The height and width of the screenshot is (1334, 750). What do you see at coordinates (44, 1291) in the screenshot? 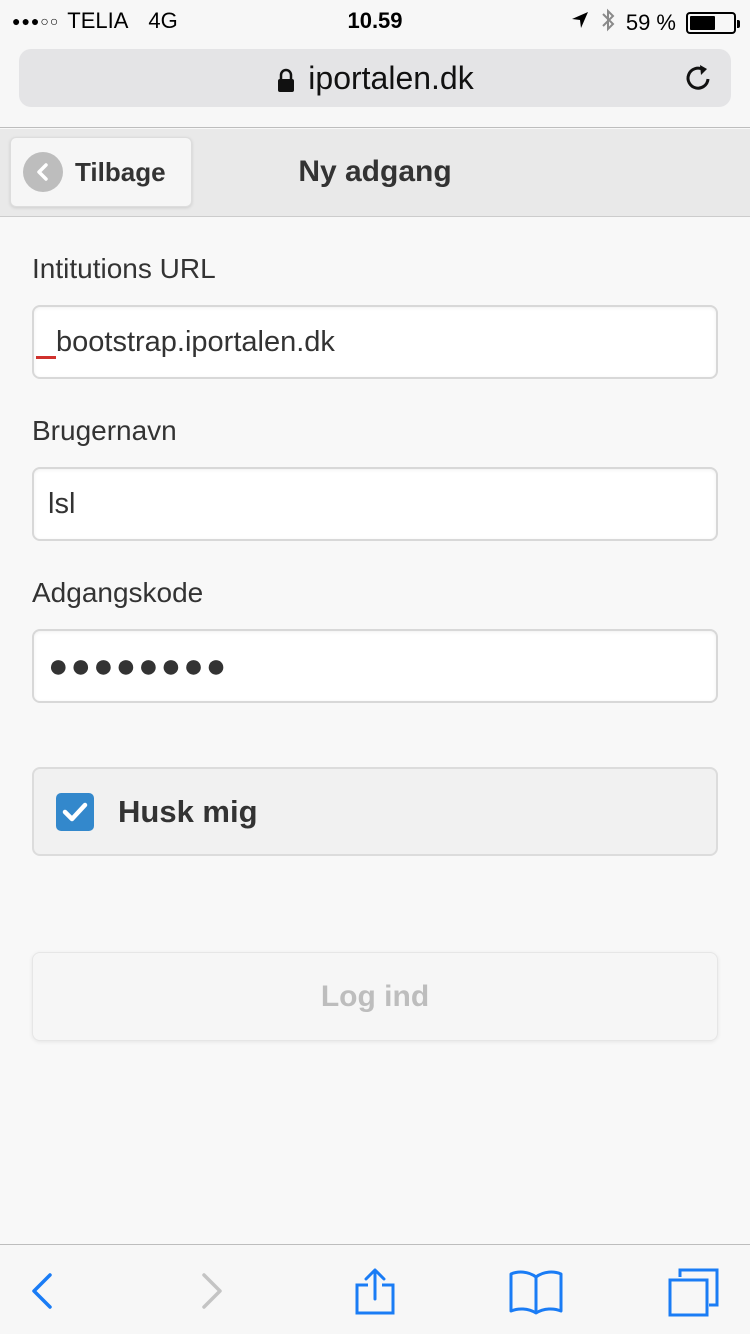
I see `browser-back-icon` at bounding box center [44, 1291].